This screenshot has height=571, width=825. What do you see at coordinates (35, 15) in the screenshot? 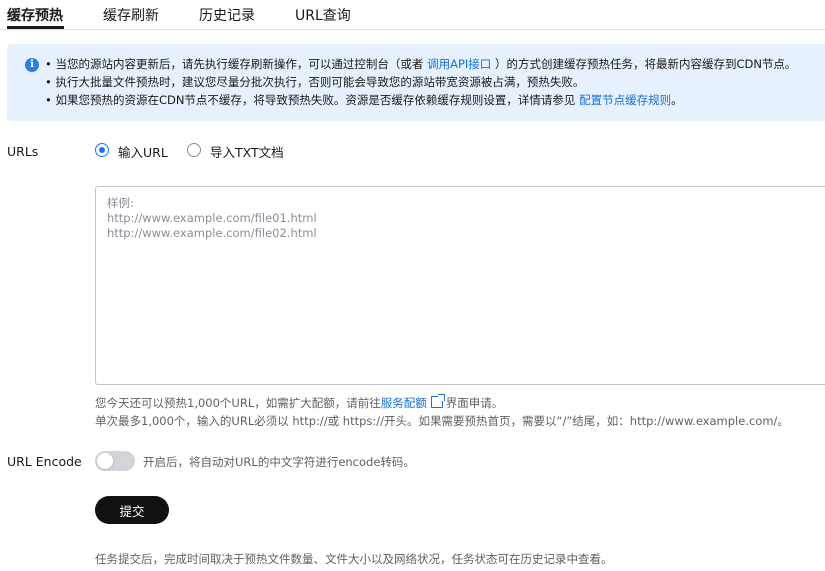
I see `tab-cache-preheat: 缓存预热` at bounding box center [35, 15].